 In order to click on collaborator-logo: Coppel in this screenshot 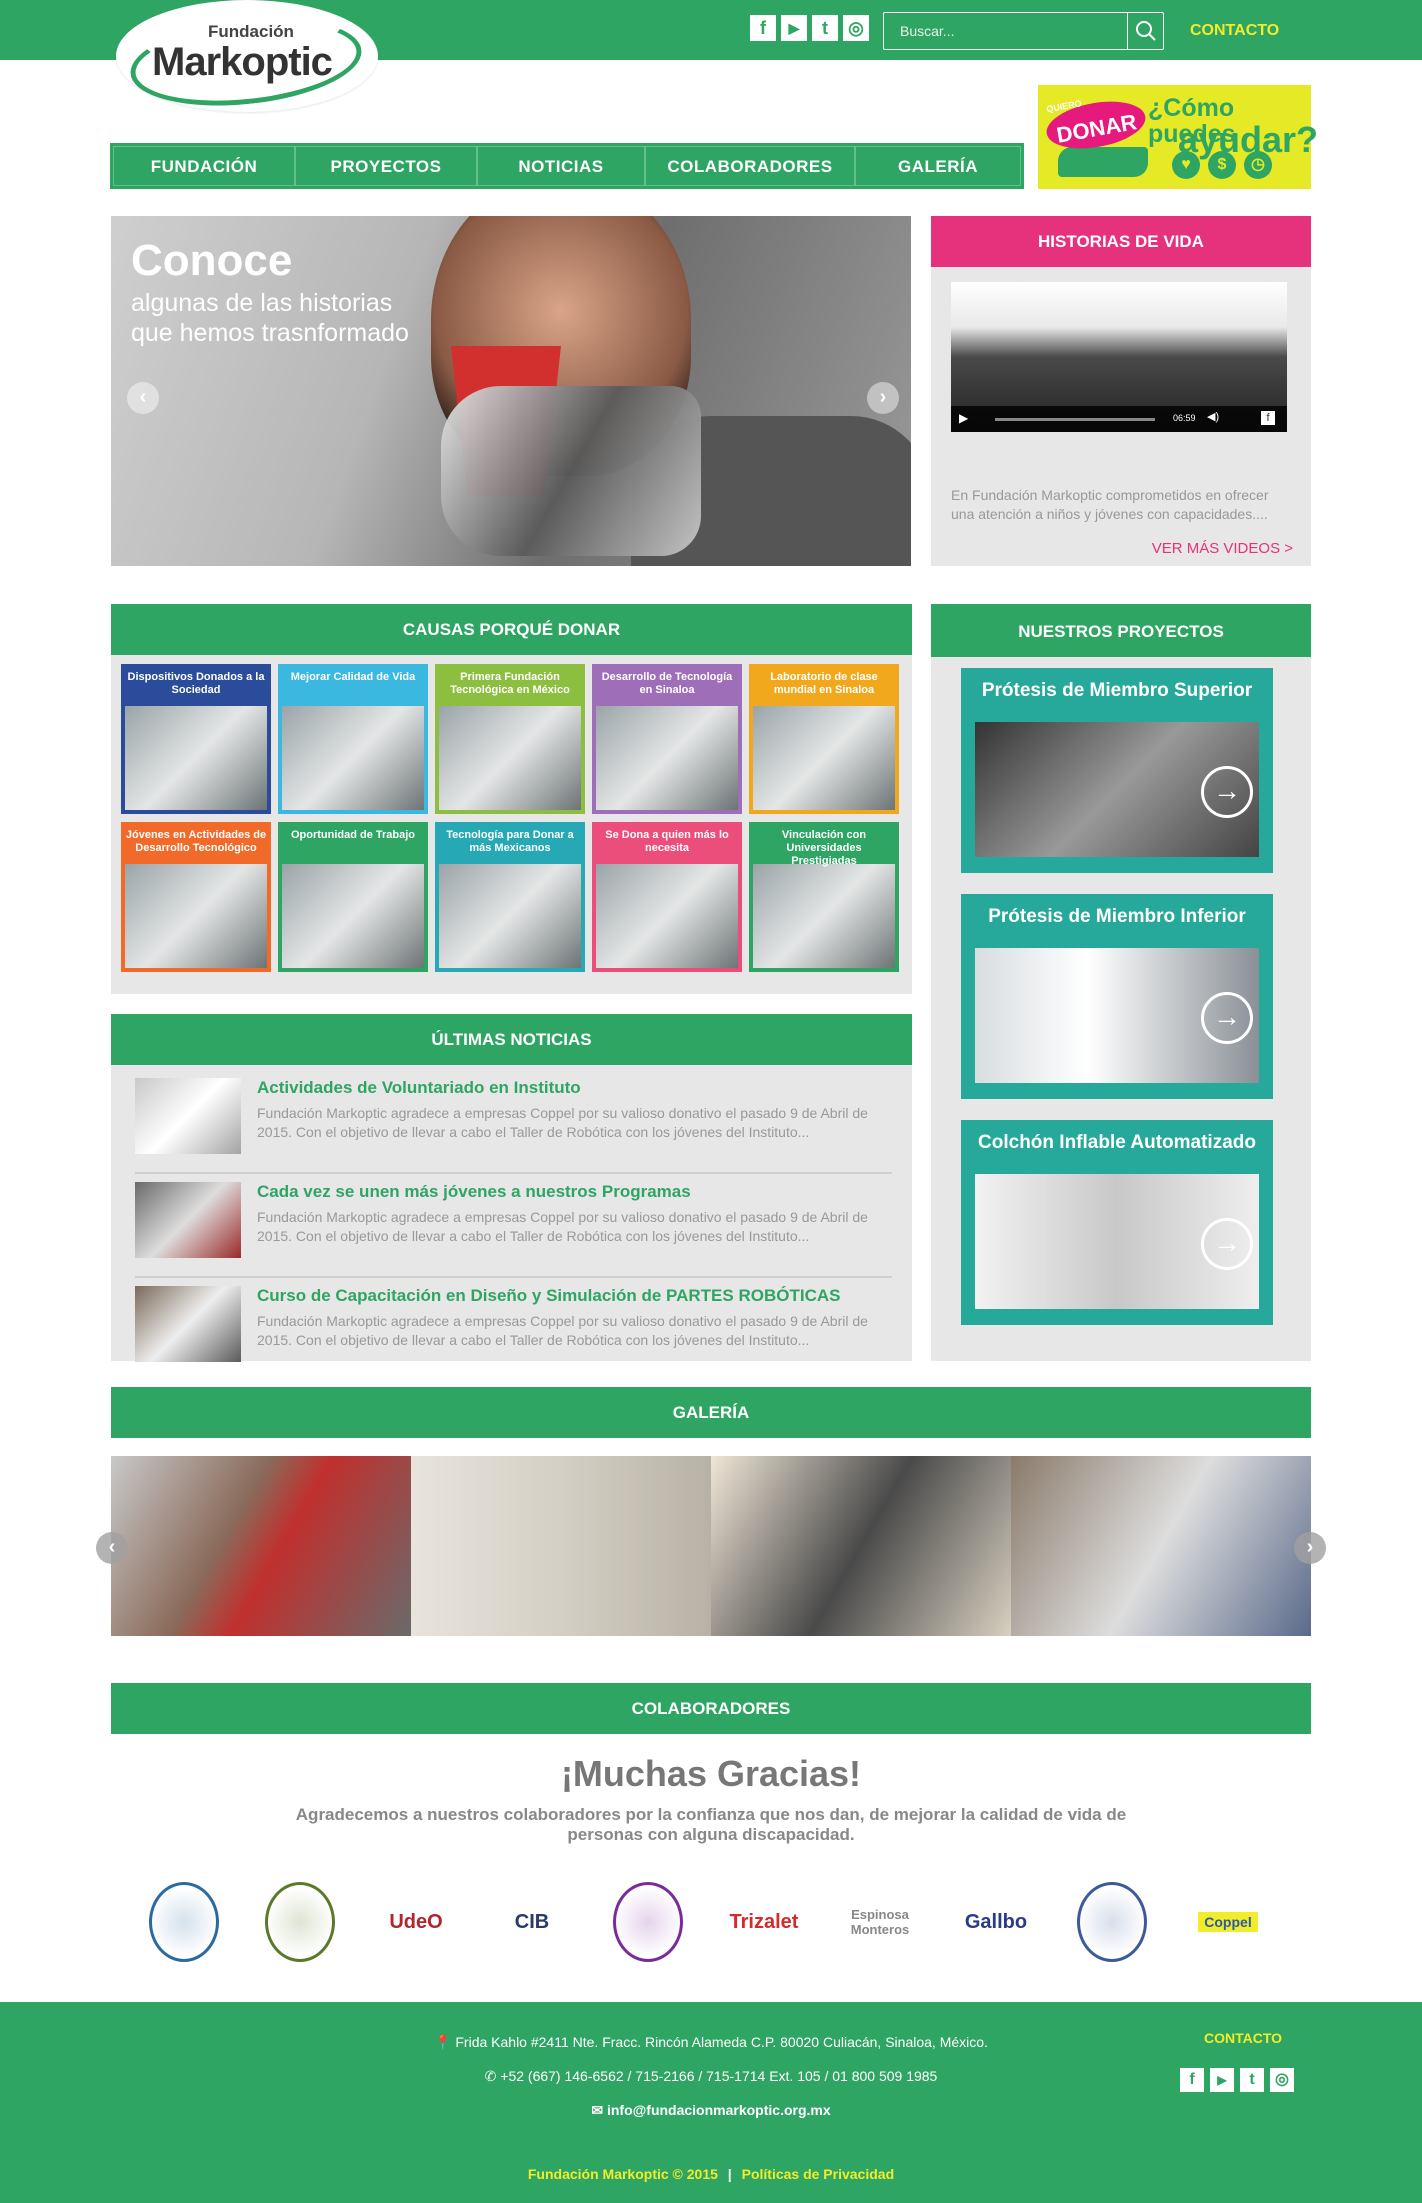, I will do `click(1228, 1922)`.